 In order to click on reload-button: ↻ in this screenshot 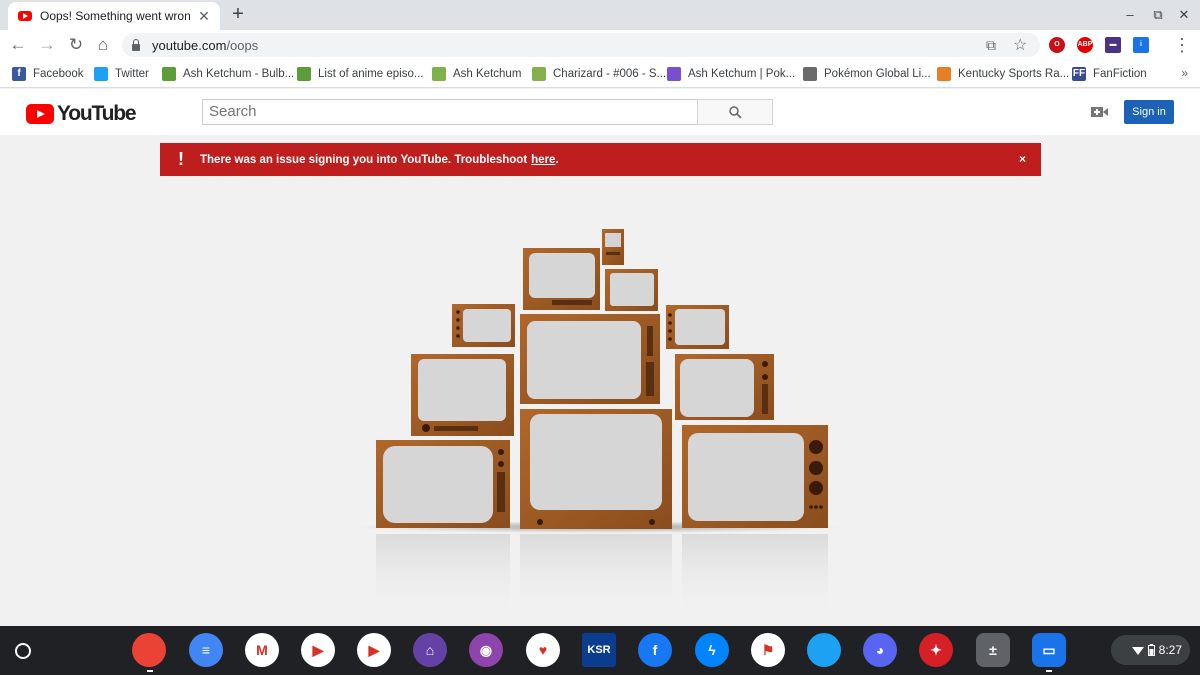, I will do `click(76, 45)`.